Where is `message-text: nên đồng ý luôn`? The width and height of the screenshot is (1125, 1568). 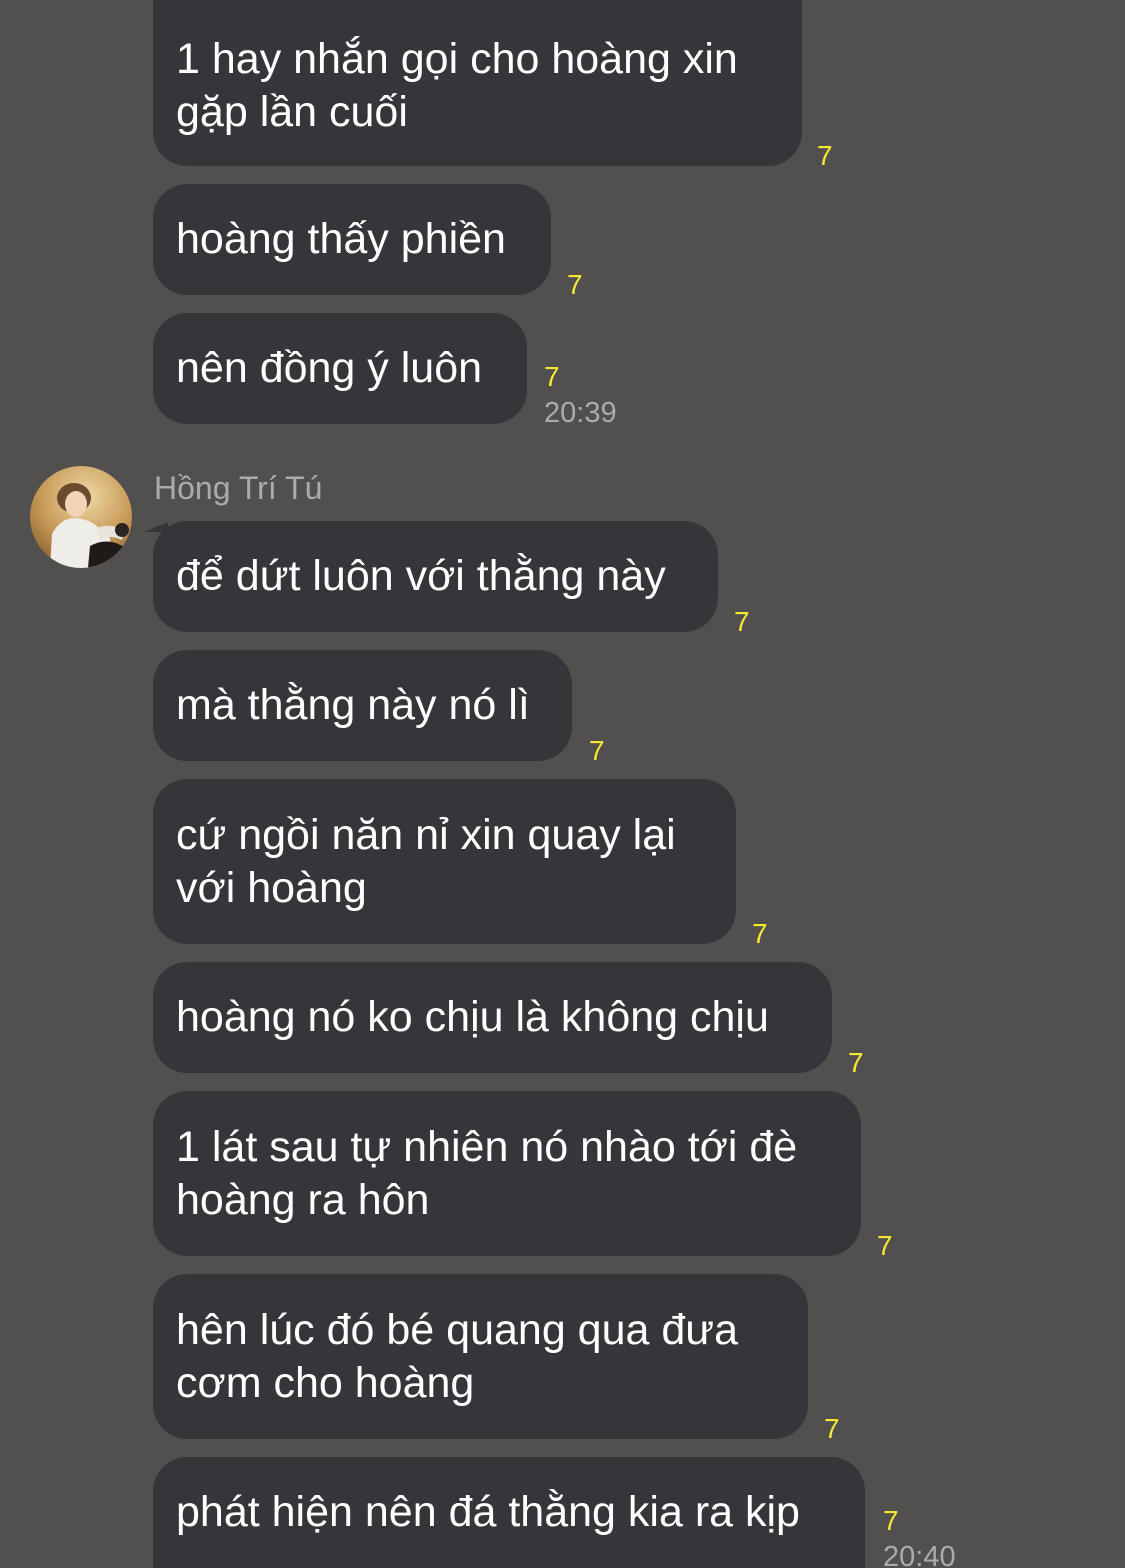
message-text: nên đồng ý luôn is located at coordinates (329, 368).